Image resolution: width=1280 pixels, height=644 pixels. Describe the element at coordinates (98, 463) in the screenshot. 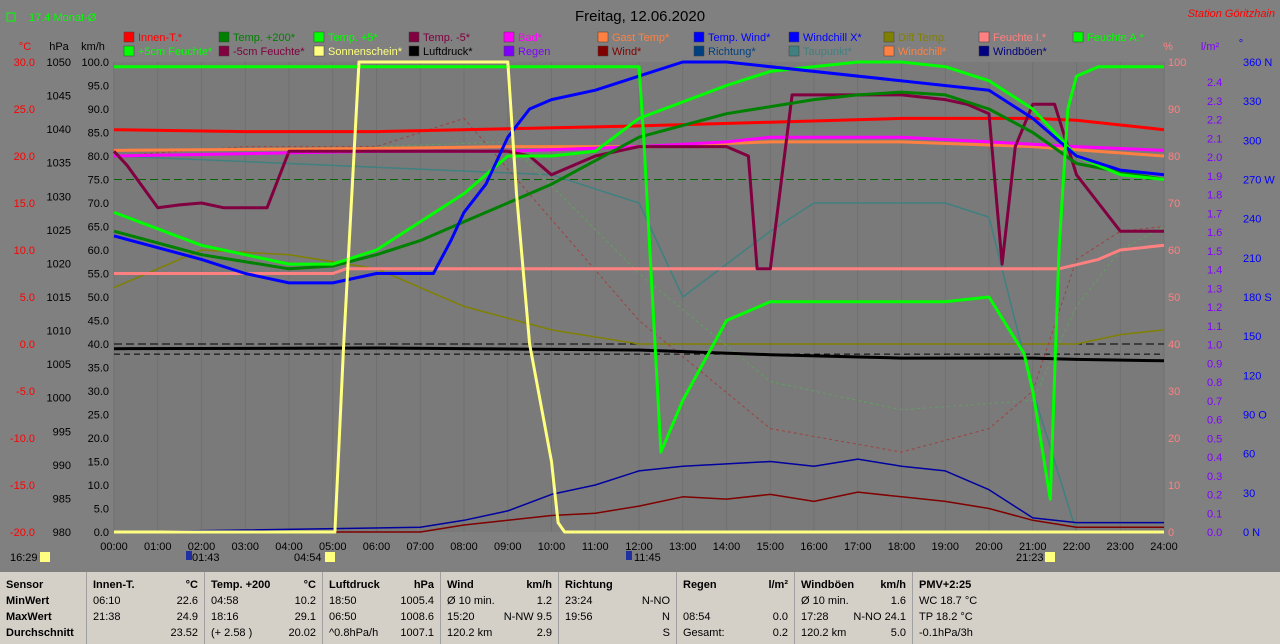

I see `tick-label-speed: 15.0` at that location.